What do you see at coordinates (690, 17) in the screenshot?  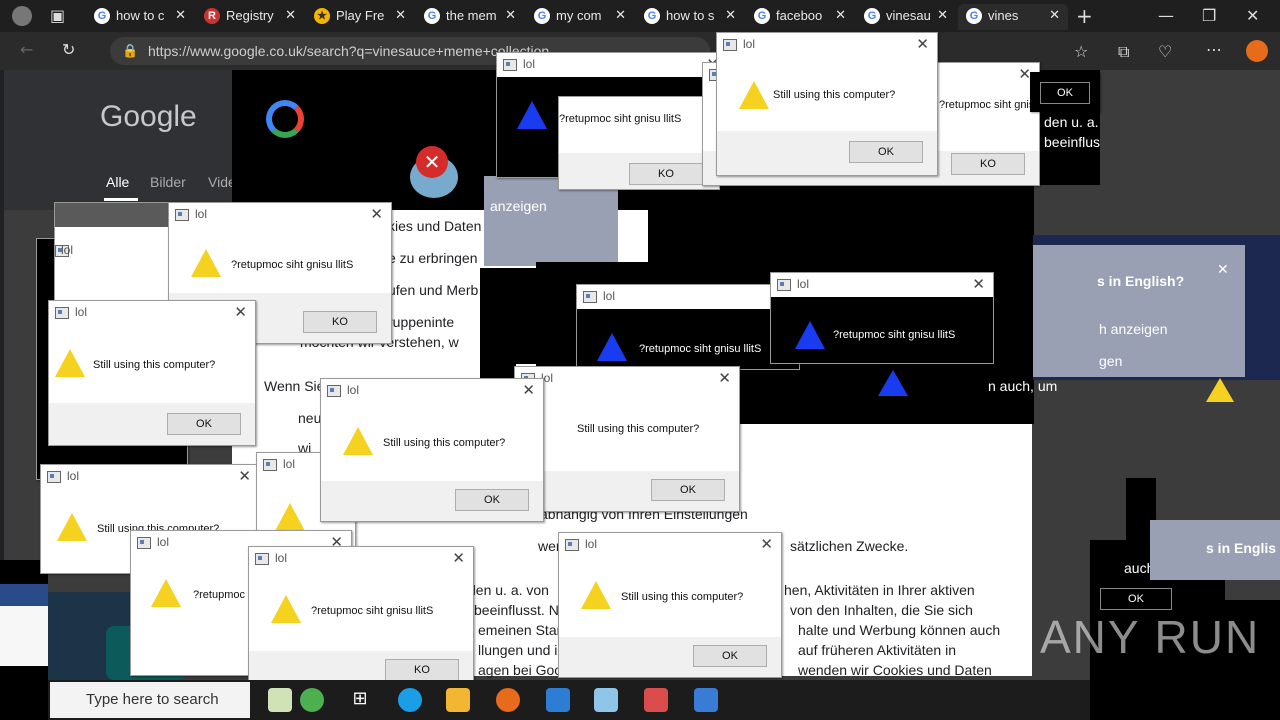 I see `tab-6: G how to s ✕` at bounding box center [690, 17].